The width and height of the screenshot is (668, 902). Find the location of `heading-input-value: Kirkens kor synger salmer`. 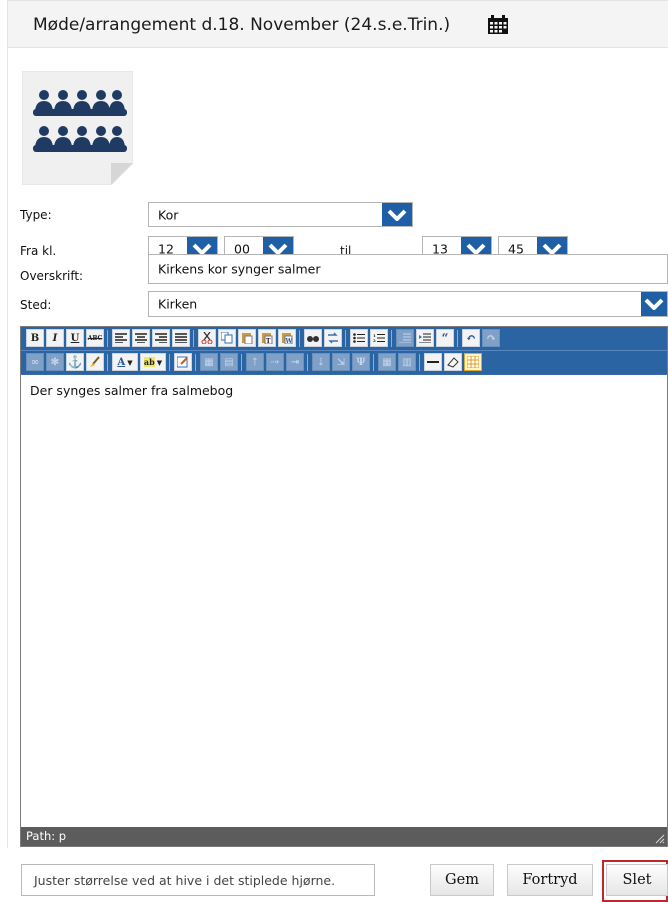

heading-input-value: Kirkens kor synger salmer is located at coordinates (239, 269).